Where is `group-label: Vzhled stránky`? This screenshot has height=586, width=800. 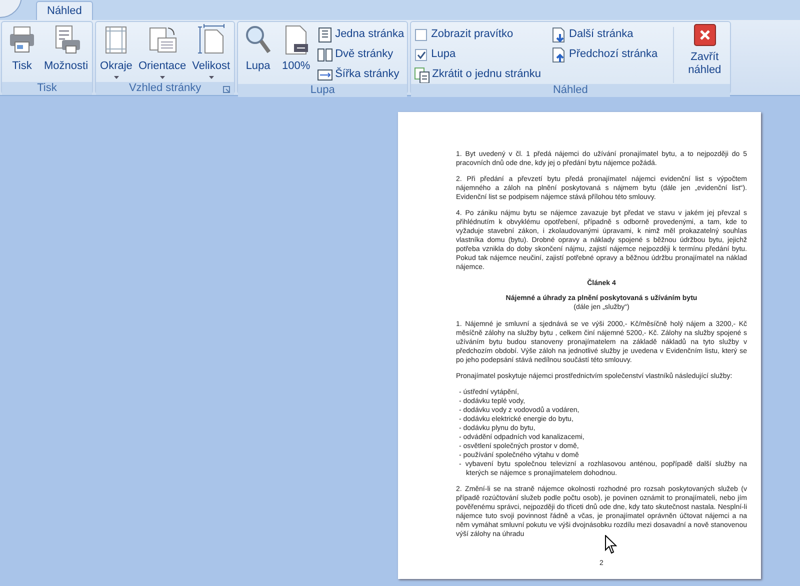
group-label: Vzhled stránky is located at coordinates (165, 88).